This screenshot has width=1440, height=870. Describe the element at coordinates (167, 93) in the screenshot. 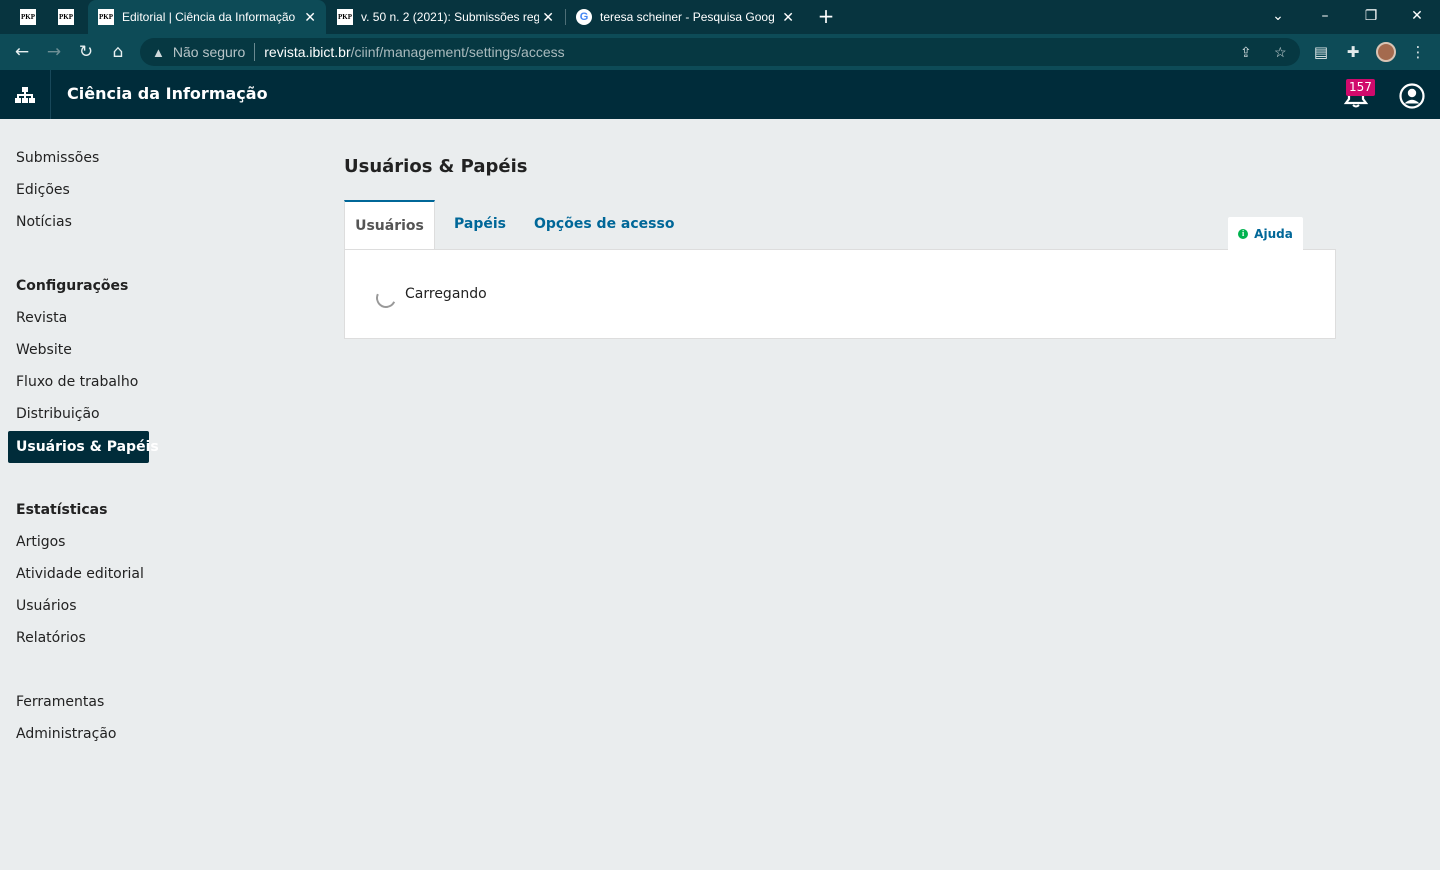

I see `journal-title: Ciência da Informação` at that location.